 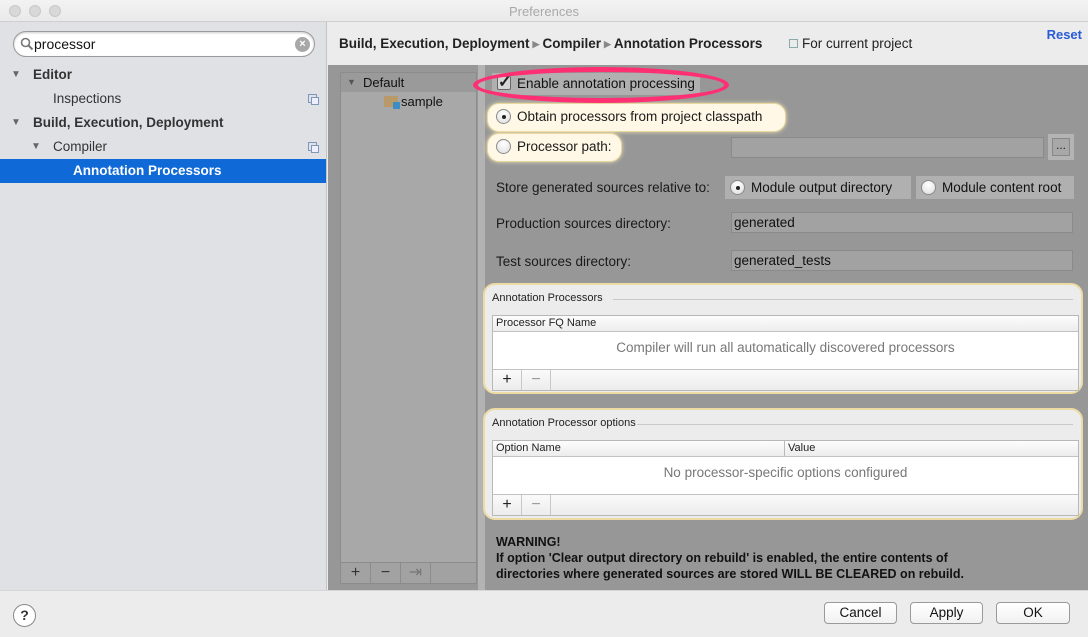 I want to click on module-item-default: ▼ Default, so click(x=408, y=82).